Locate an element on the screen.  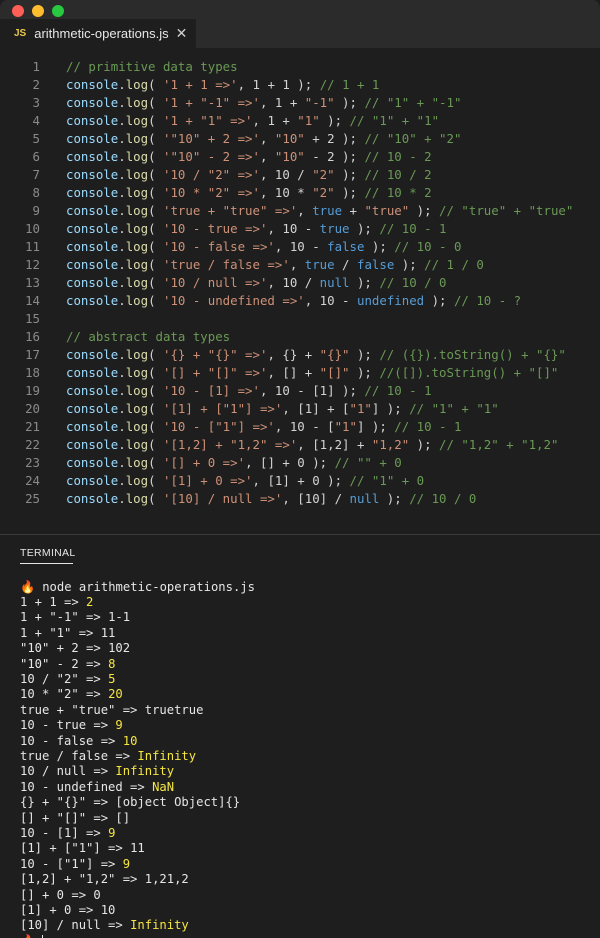
output-result: [object Object]{} is located at coordinates (178, 802).